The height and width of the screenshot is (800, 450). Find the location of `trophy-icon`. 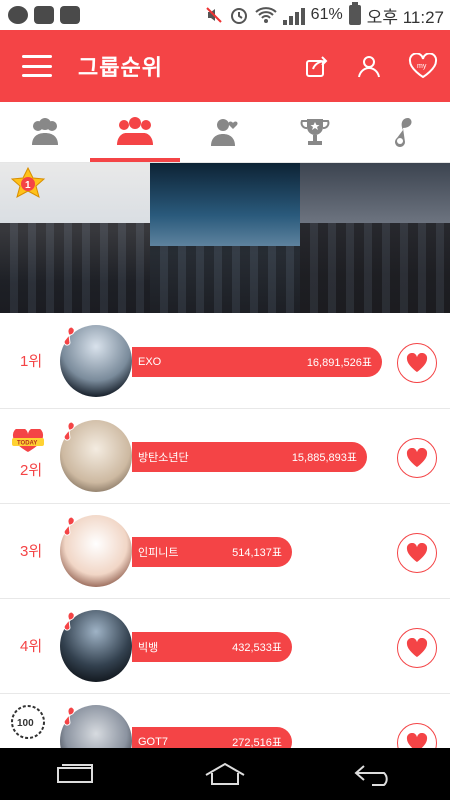

trophy-icon is located at coordinates (315, 132).